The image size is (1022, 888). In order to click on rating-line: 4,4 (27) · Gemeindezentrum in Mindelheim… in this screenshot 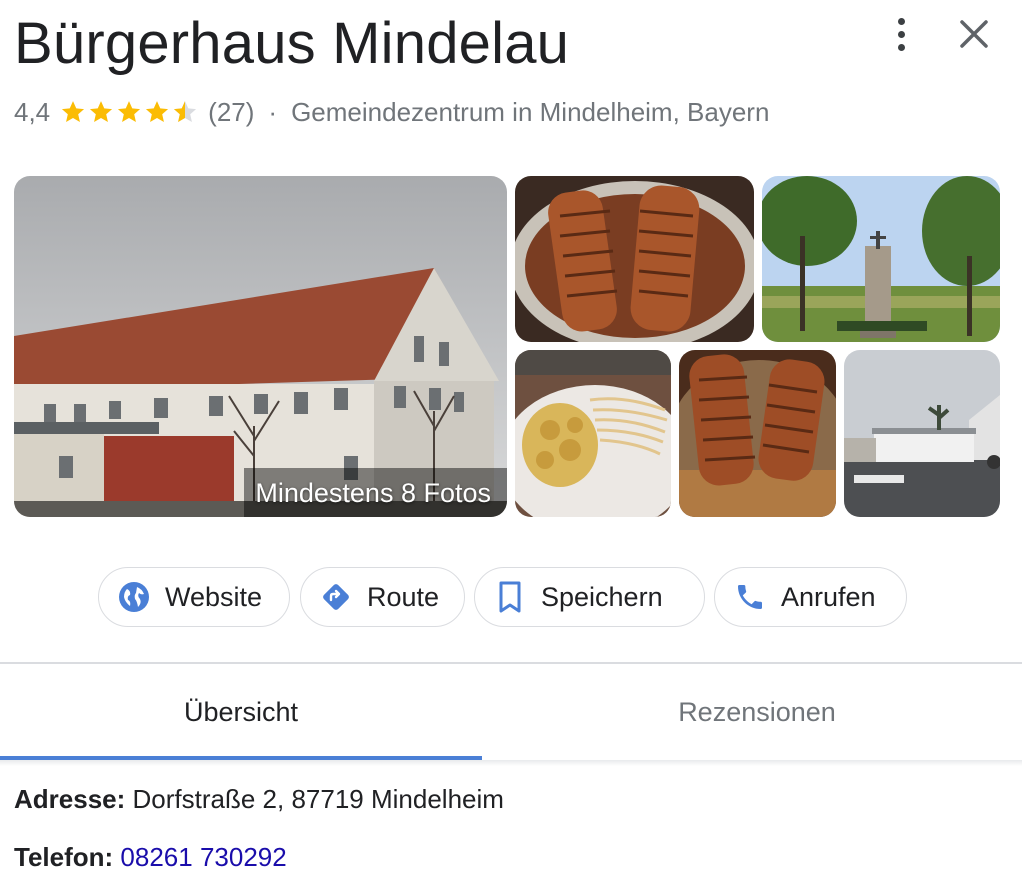, I will do `click(391, 112)`.